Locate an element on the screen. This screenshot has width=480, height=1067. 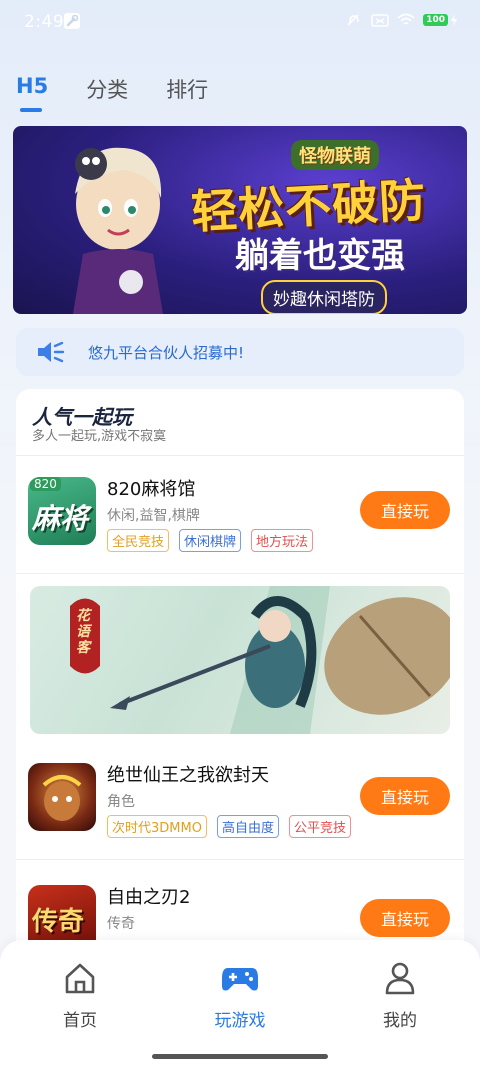
home-indicator is located at coordinates (240, 1056).